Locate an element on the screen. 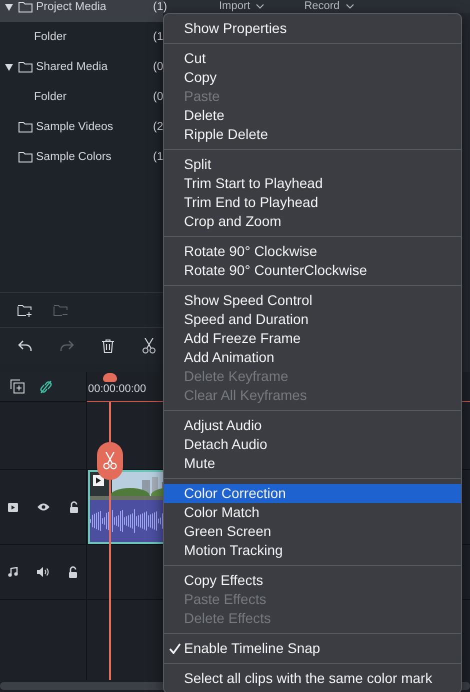 The height and width of the screenshot is (692, 470). media-folder-item: Folder (0 is located at coordinates (81, 97).